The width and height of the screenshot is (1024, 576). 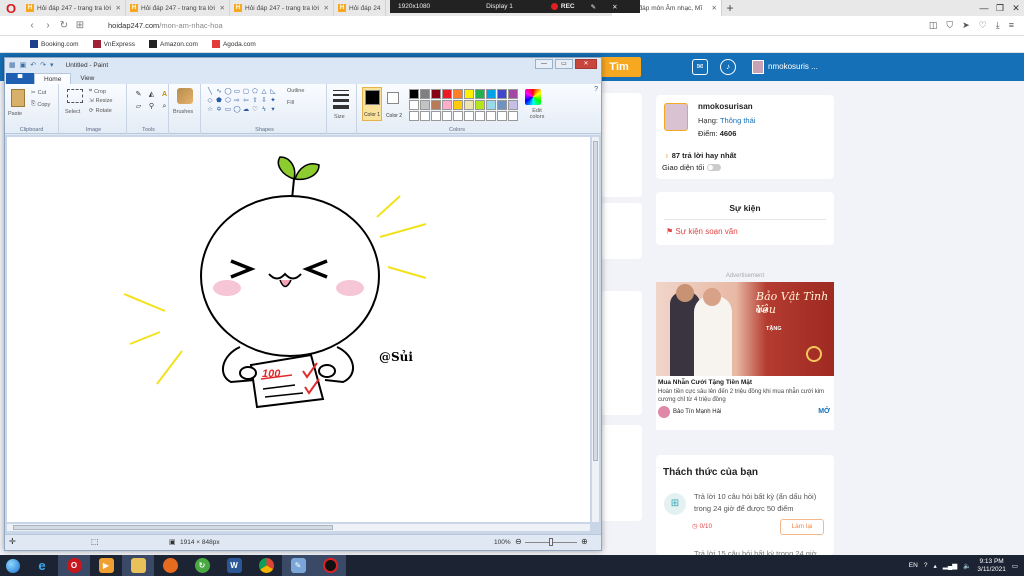 What do you see at coordinates (210, 92) in the screenshot?
I see `line-shape-icon: ╲` at bounding box center [210, 92].